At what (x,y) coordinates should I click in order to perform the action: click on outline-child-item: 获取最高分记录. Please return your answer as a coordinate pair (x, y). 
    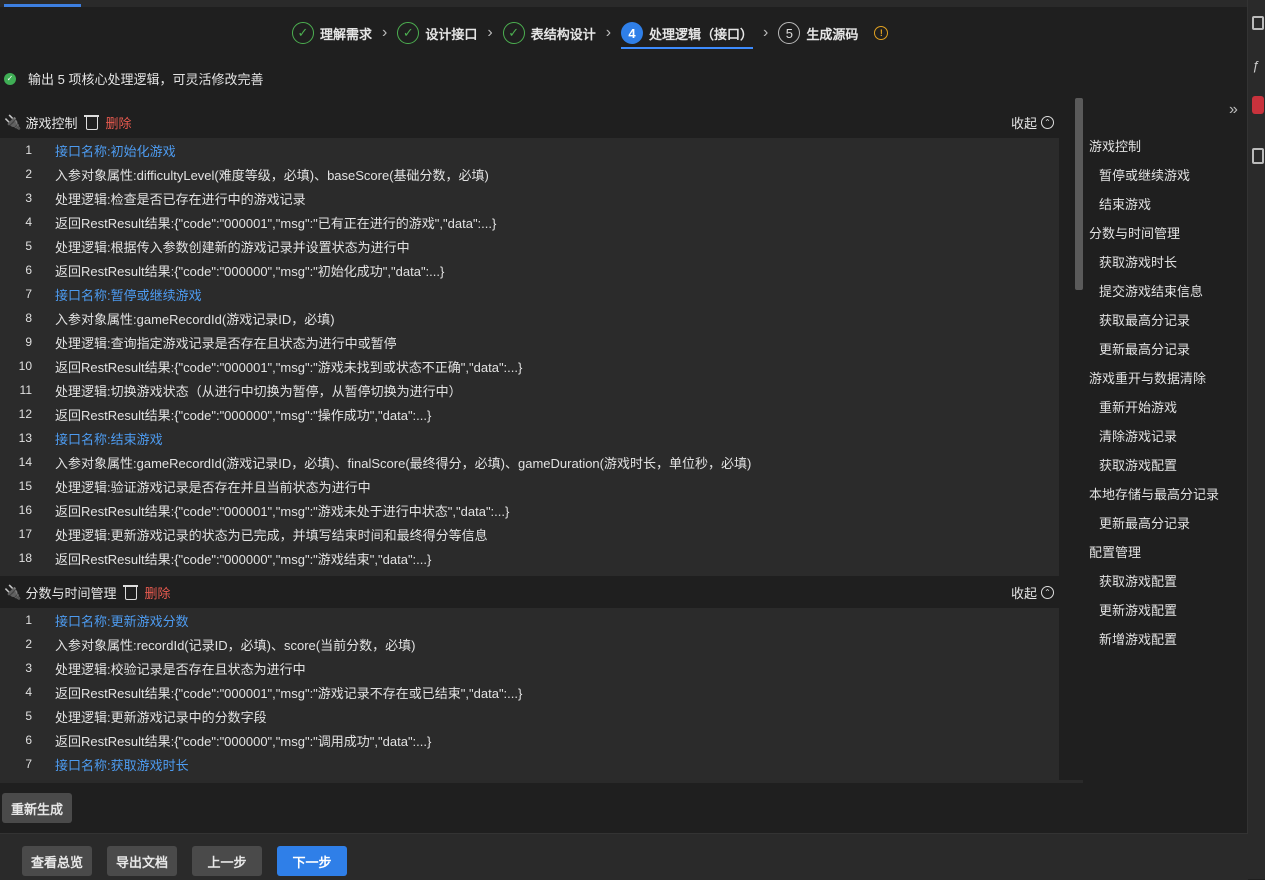
    Looking at the image, I should click on (1168, 325).